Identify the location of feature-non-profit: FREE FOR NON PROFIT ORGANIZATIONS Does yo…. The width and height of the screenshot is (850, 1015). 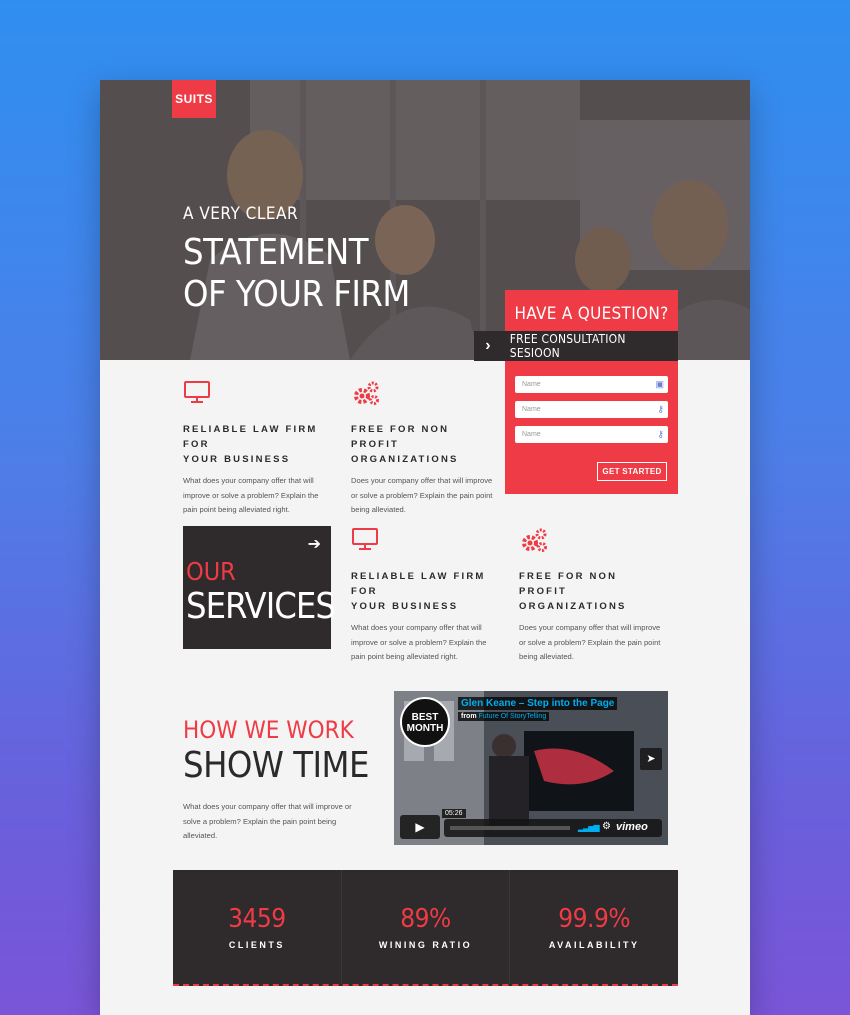
(426, 449).